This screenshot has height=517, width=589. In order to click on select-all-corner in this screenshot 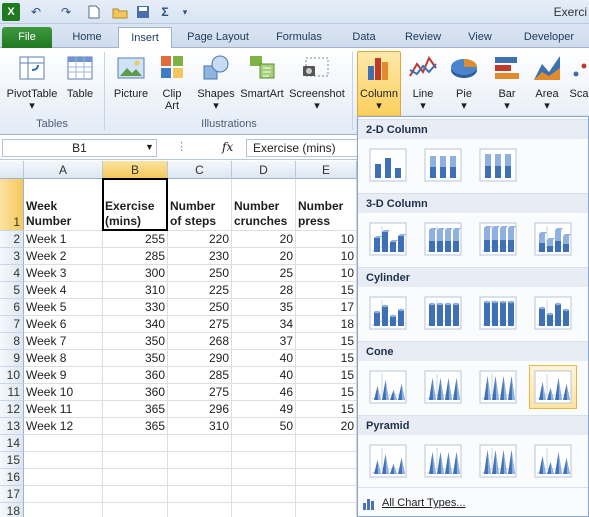, I will do `click(12, 170)`.